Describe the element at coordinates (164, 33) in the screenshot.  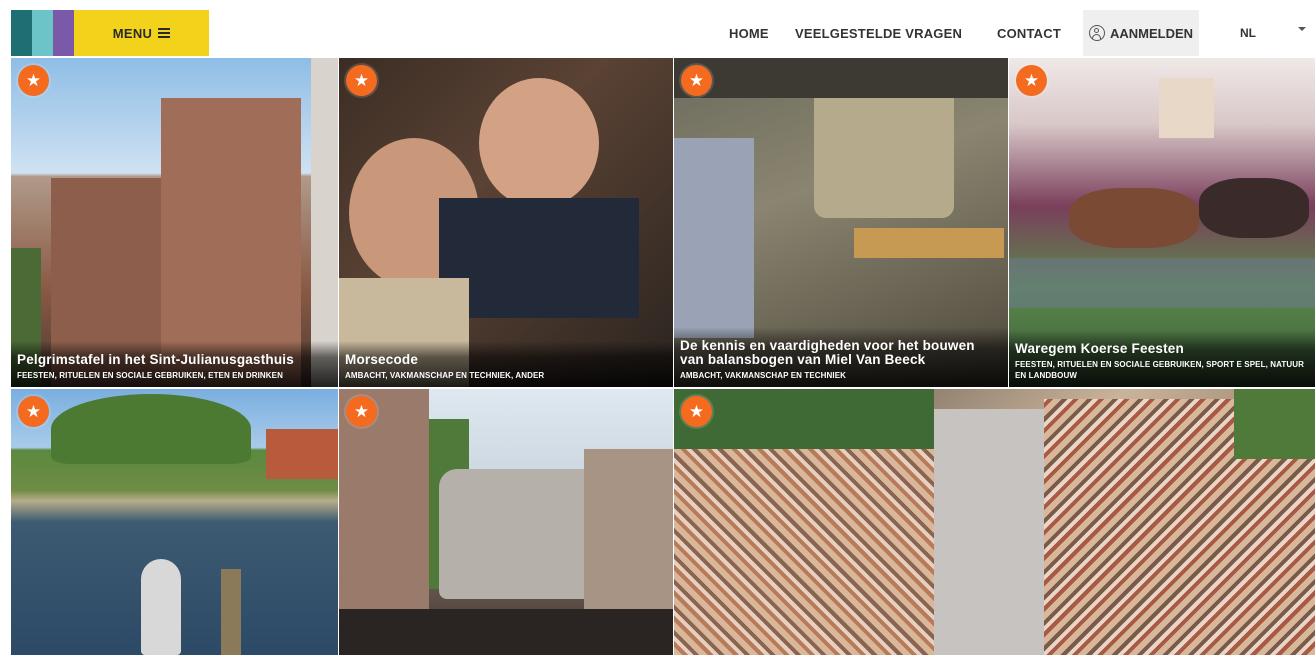
I see `hamburger-icon` at that location.